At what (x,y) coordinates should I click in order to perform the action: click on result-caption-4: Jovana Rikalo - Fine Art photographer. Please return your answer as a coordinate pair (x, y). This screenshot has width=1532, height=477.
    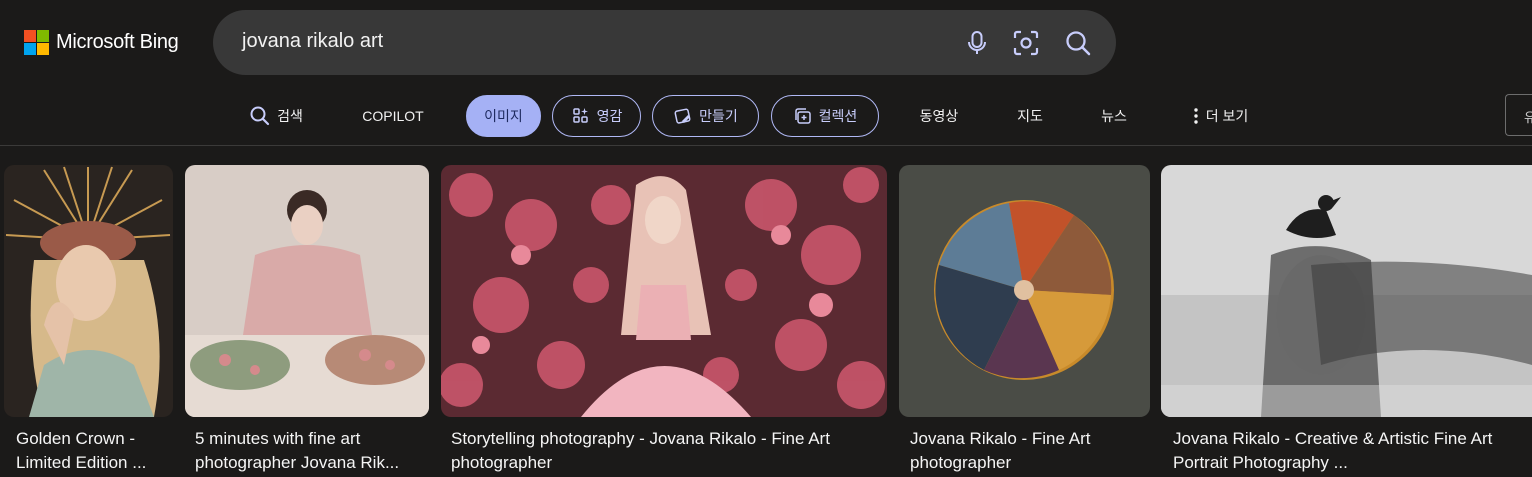
    Looking at the image, I should click on (1027, 451).